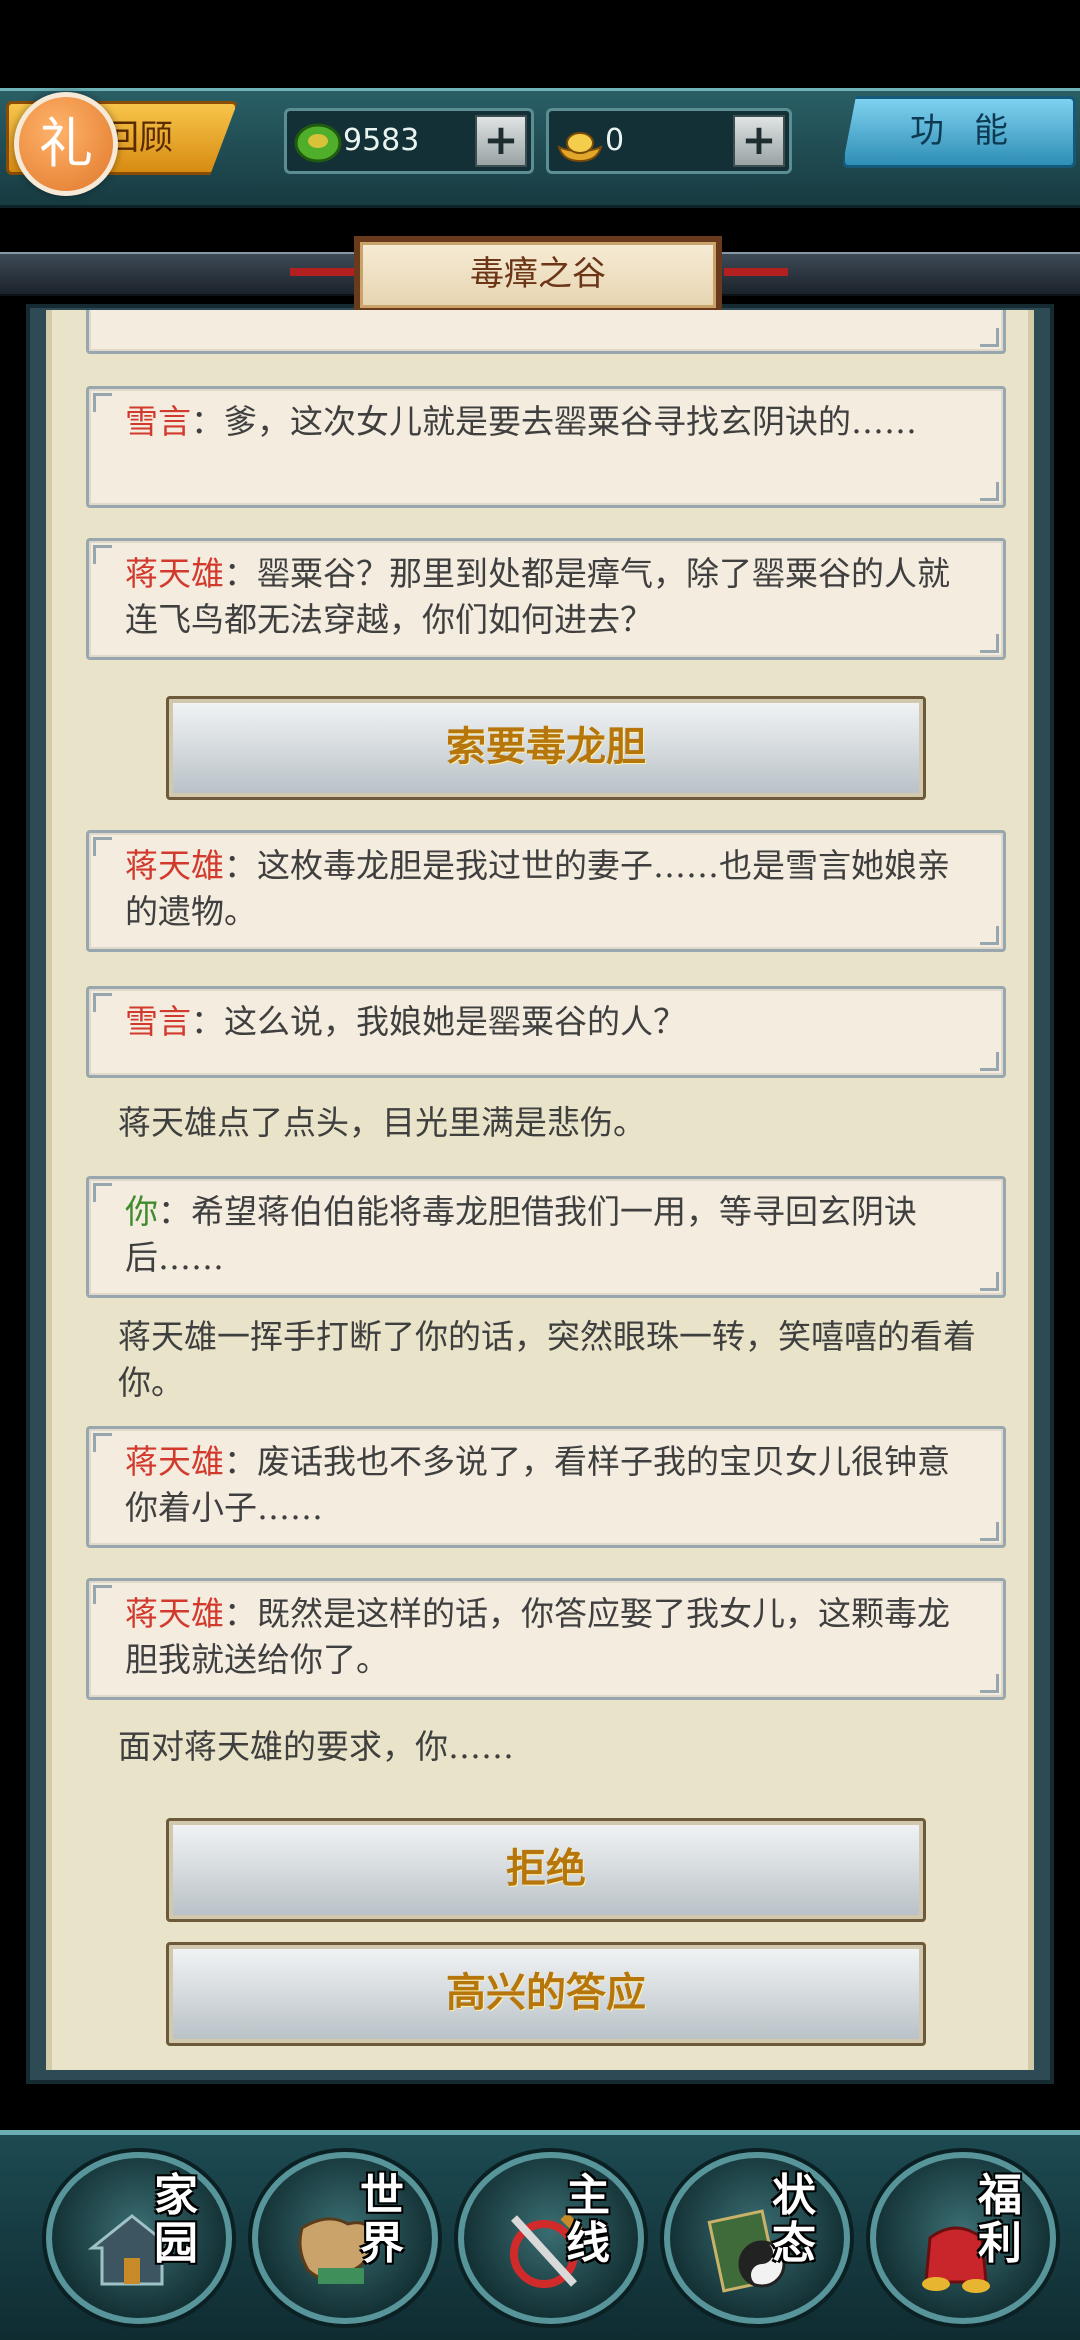  What do you see at coordinates (537, 596) in the screenshot?
I see `dialogue-text: ：罂粟谷？那里到处都是瘴气，除了罂粟谷的人就连飞鸟都无法穿越，你们如何进去？` at bounding box center [537, 596].